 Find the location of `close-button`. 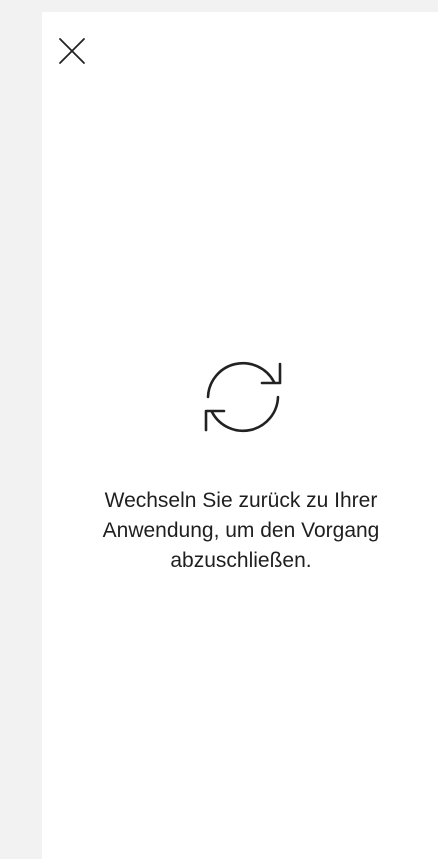

close-button is located at coordinates (72, 51).